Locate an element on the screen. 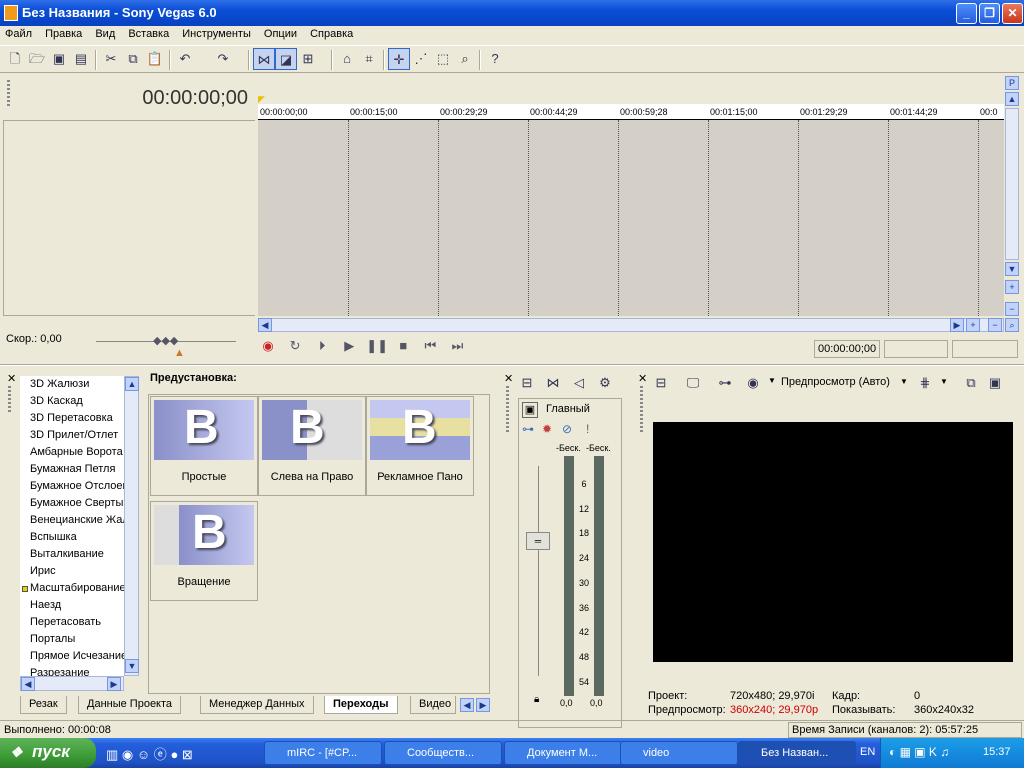  tab-trimmer: Резак is located at coordinates (43, 705).